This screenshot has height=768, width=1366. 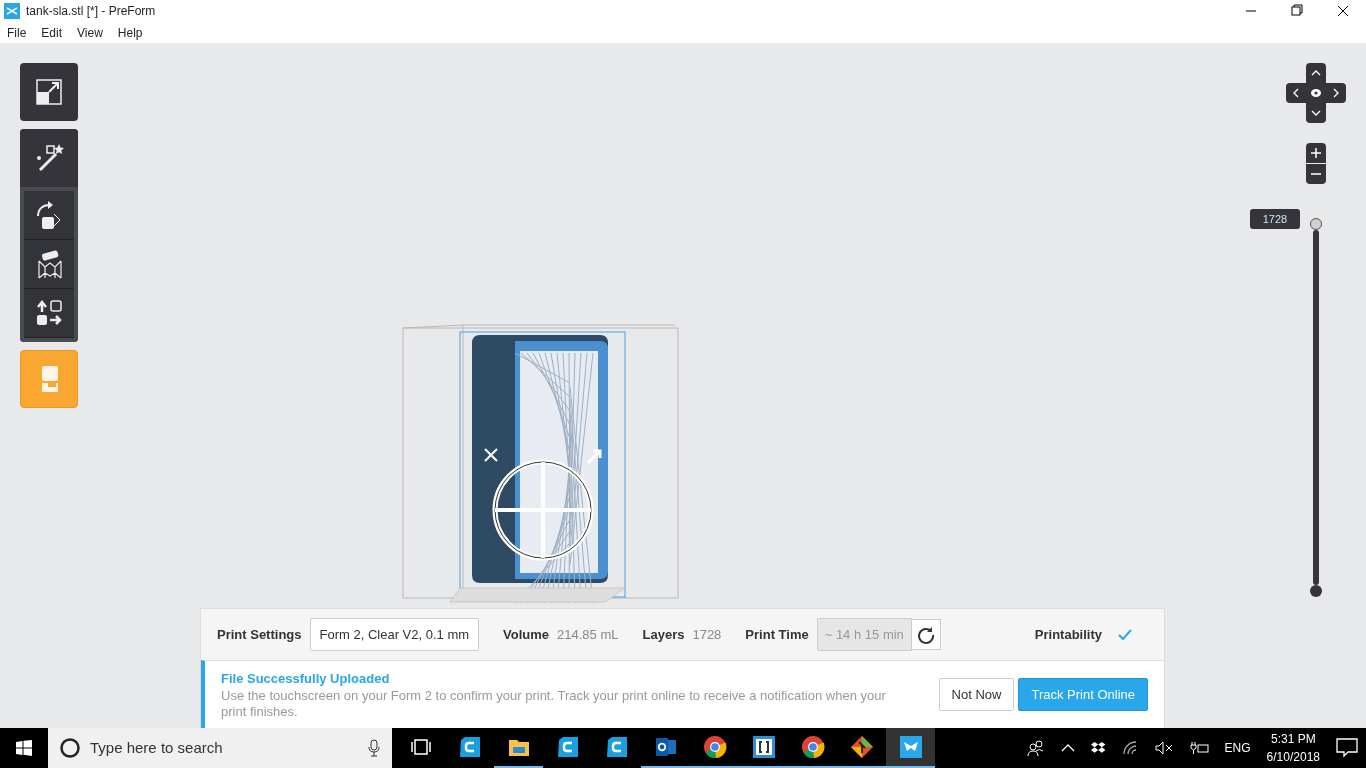 I want to click on fit-to-view-icon, so click(x=49, y=92).